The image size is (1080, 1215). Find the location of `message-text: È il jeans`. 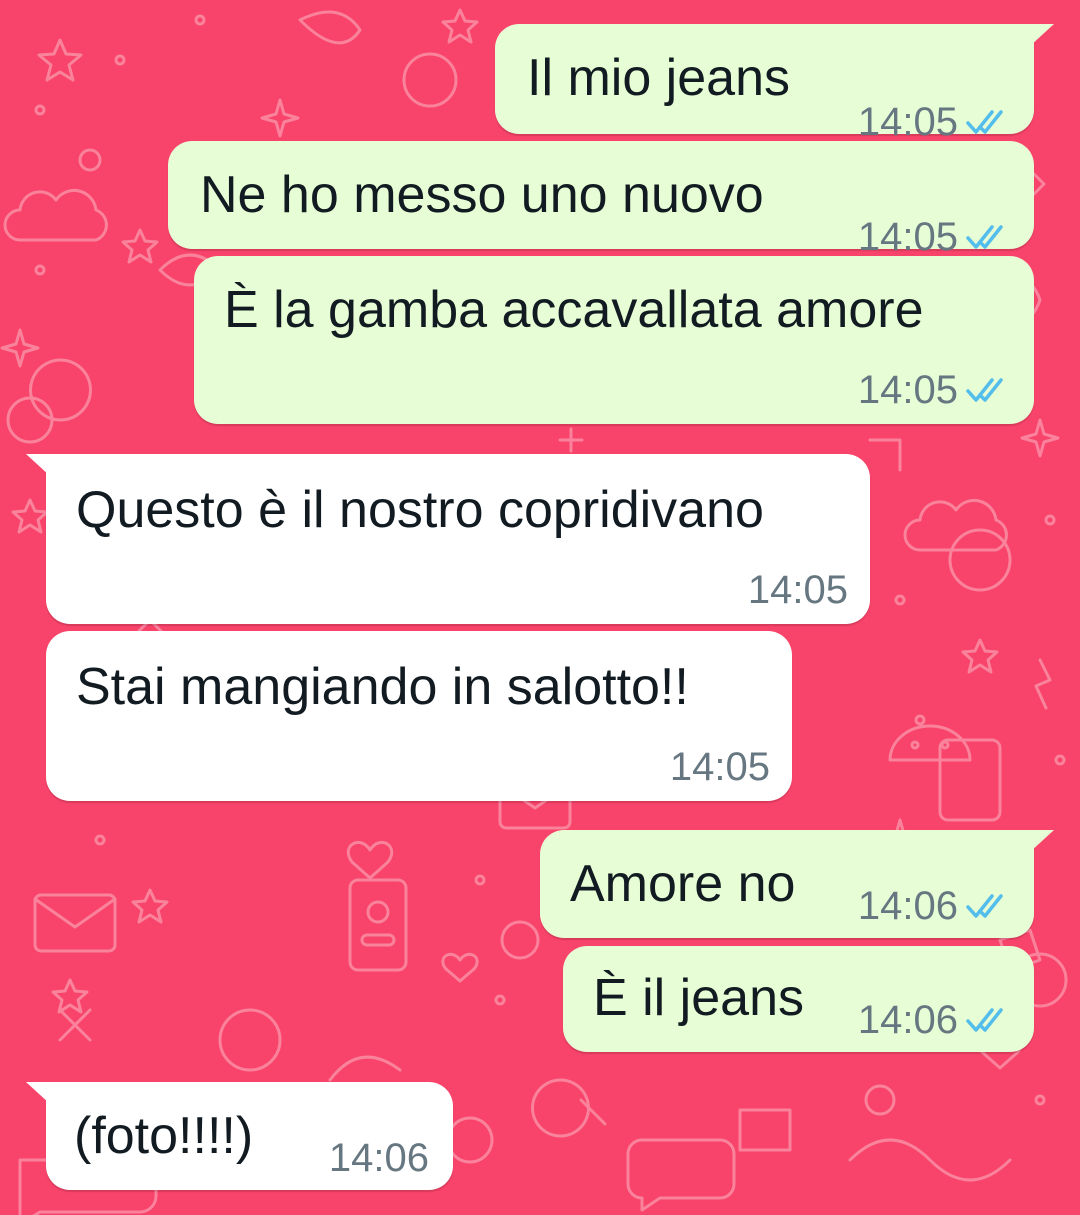

message-text: È il jeans is located at coordinates (698, 998).